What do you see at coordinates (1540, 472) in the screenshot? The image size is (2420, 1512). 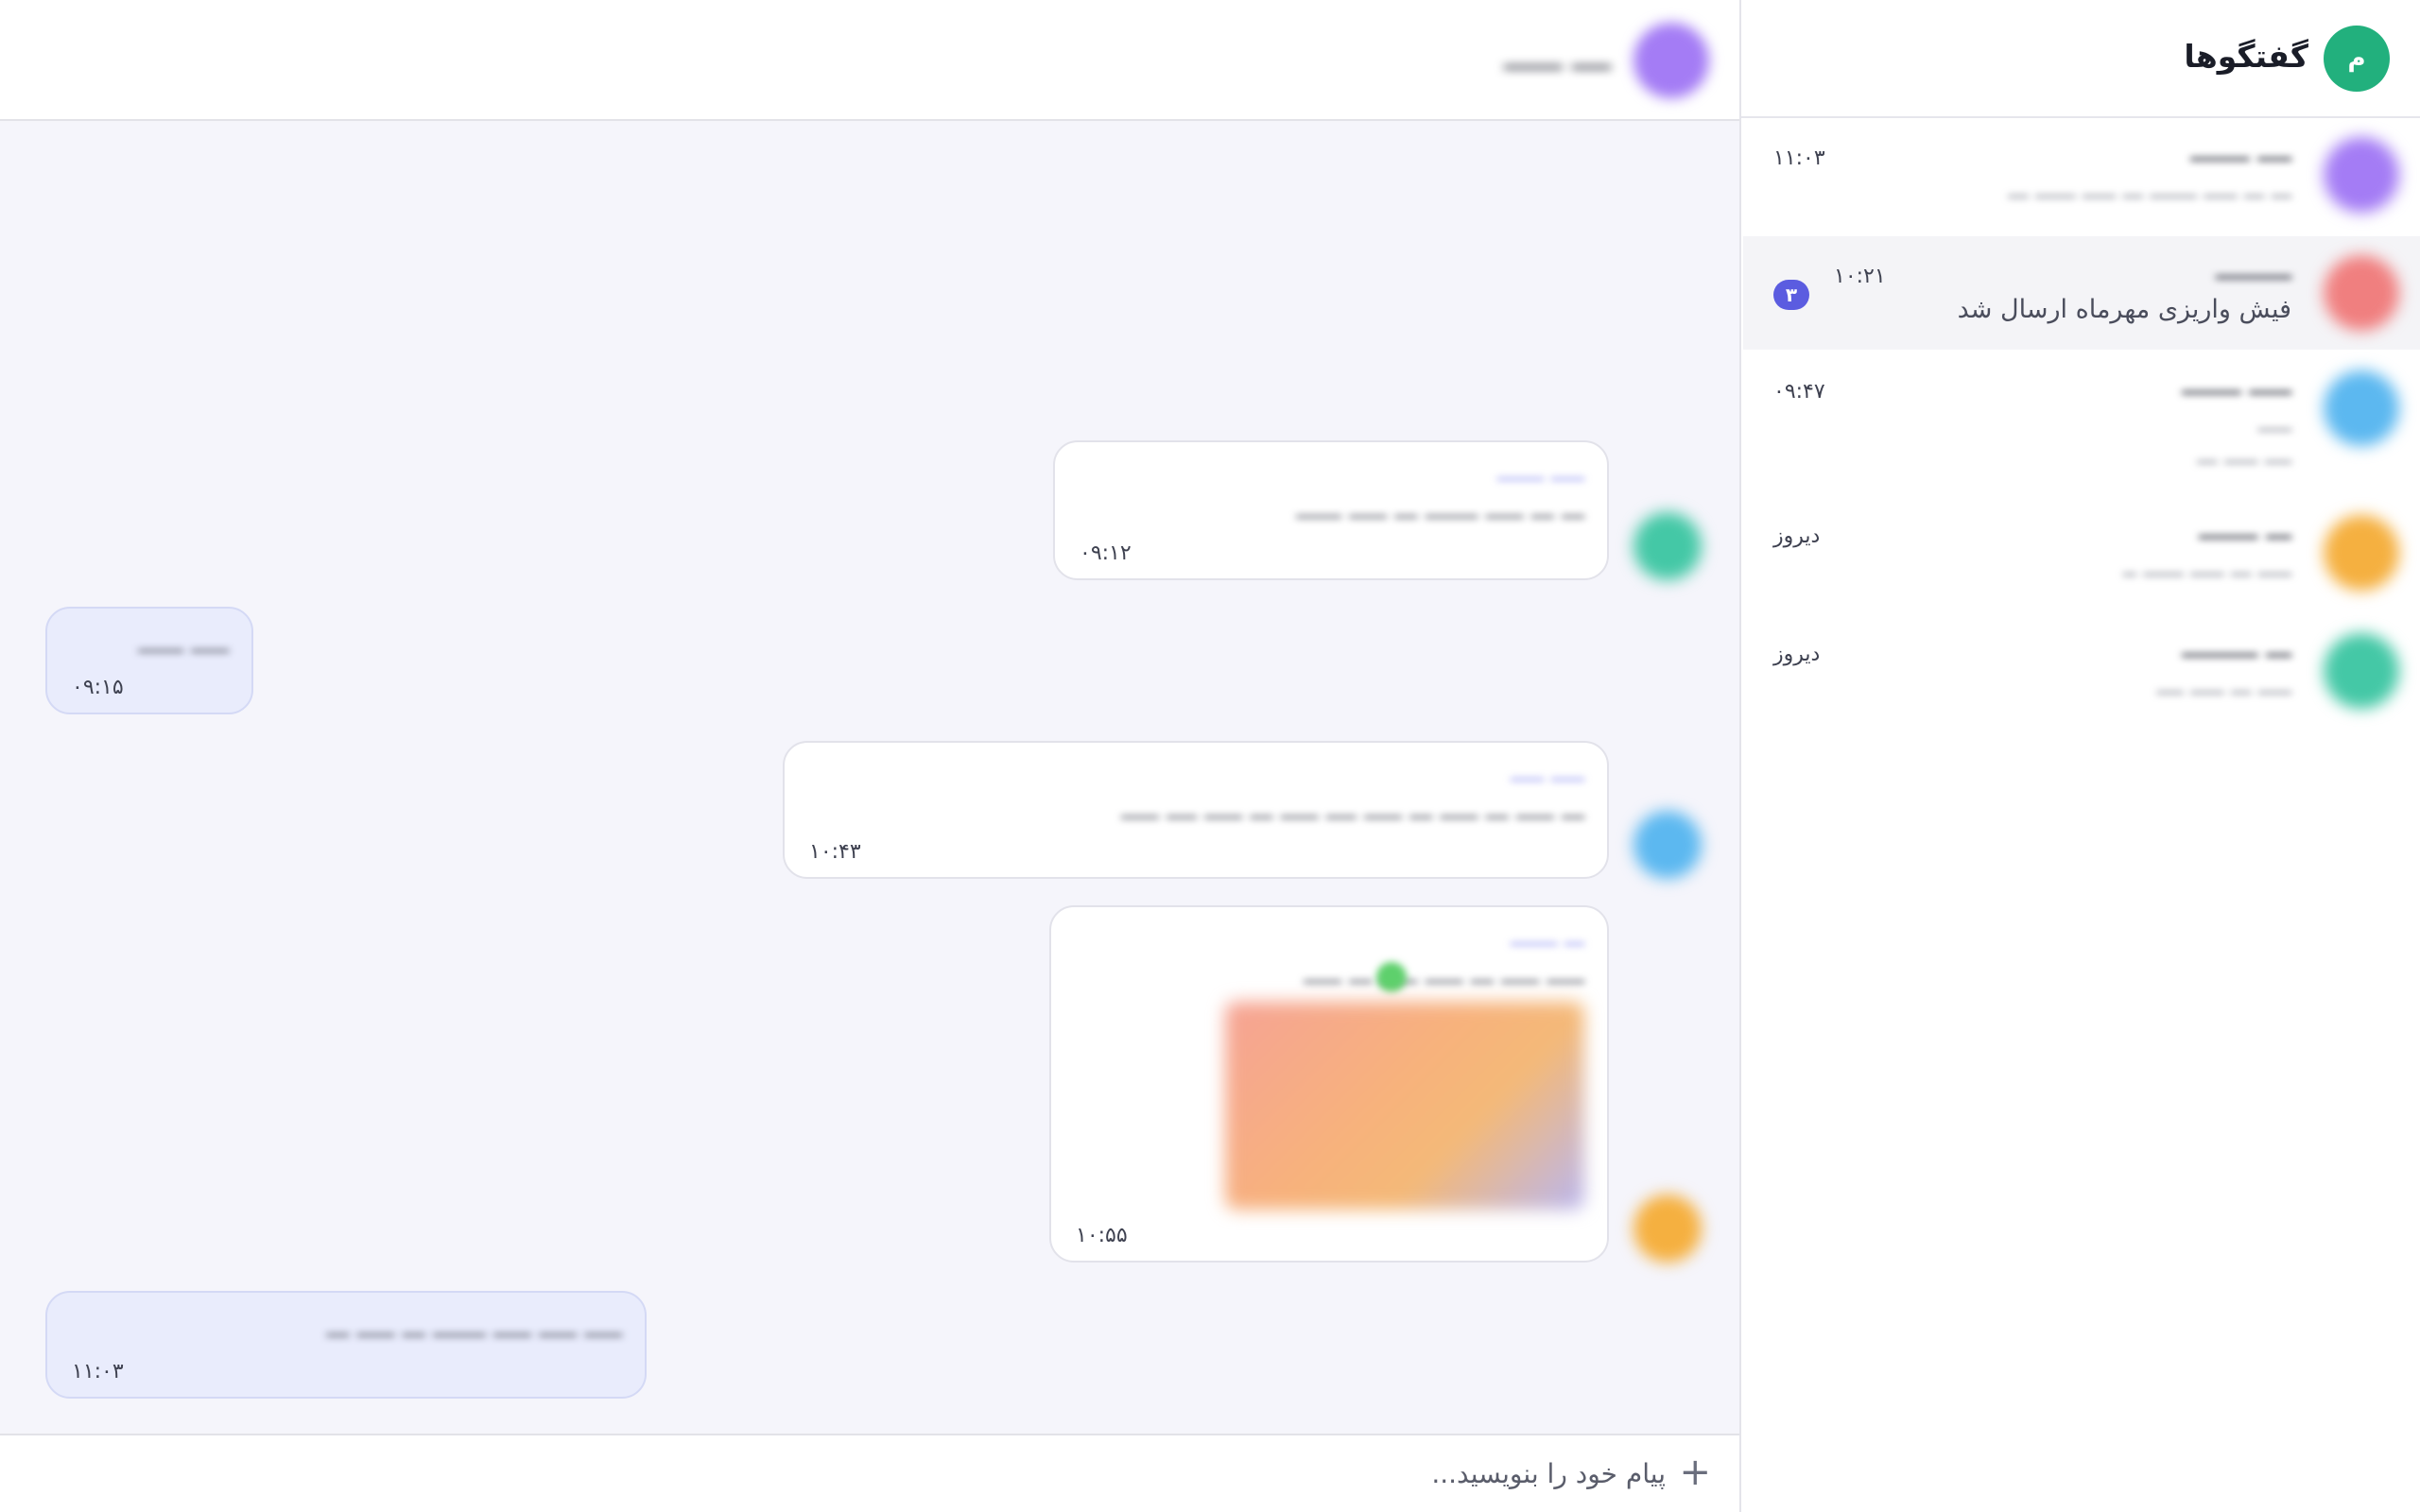 I see `message-sender: ـــــ ـــــــ` at bounding box center [1540, 472].